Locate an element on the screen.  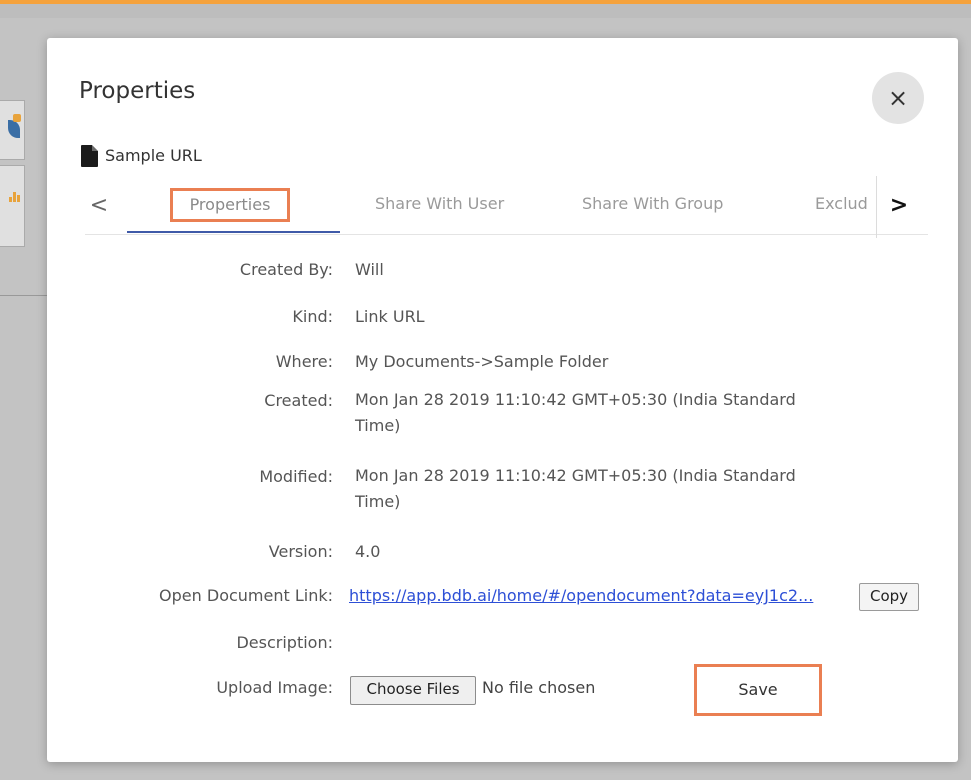
description-label: Description: is located at coordinates (284, 642).